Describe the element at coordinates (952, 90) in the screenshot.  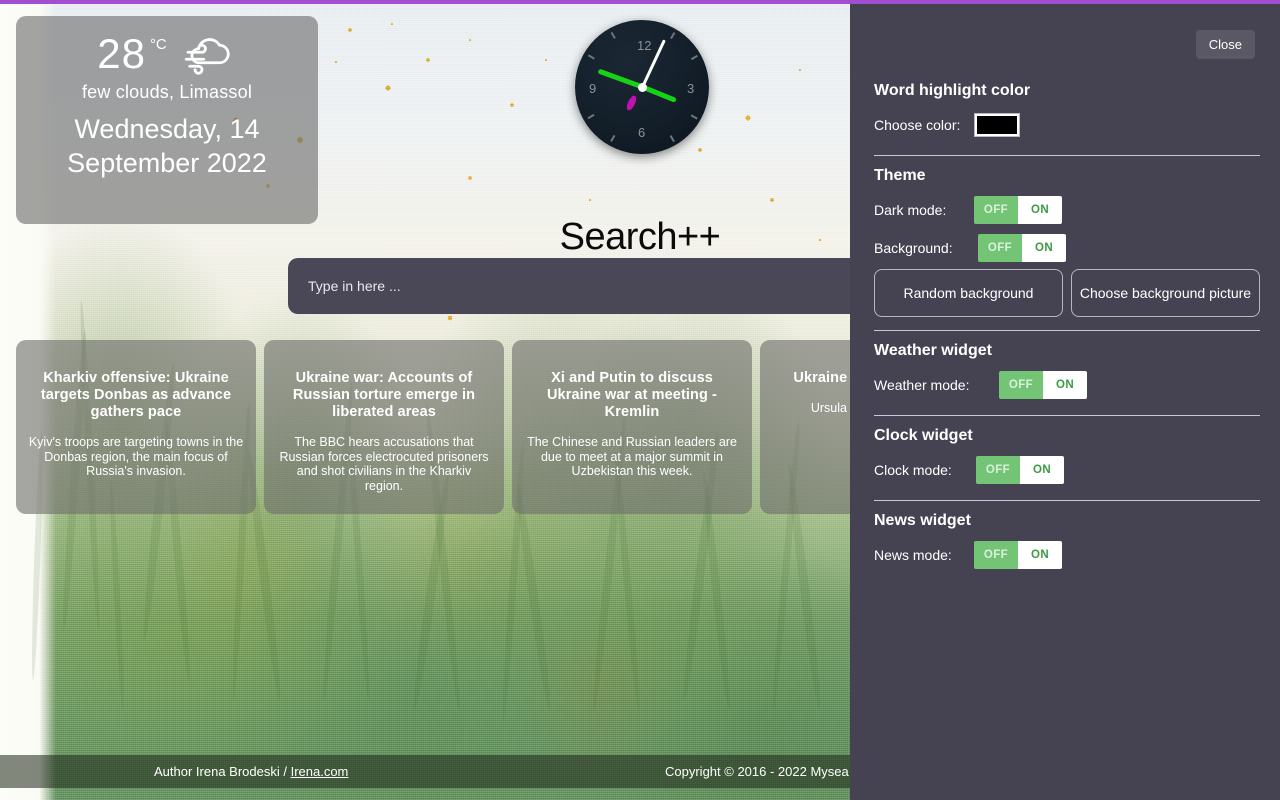
I see `section-title-word-highlight: Word highlight color` at that location.